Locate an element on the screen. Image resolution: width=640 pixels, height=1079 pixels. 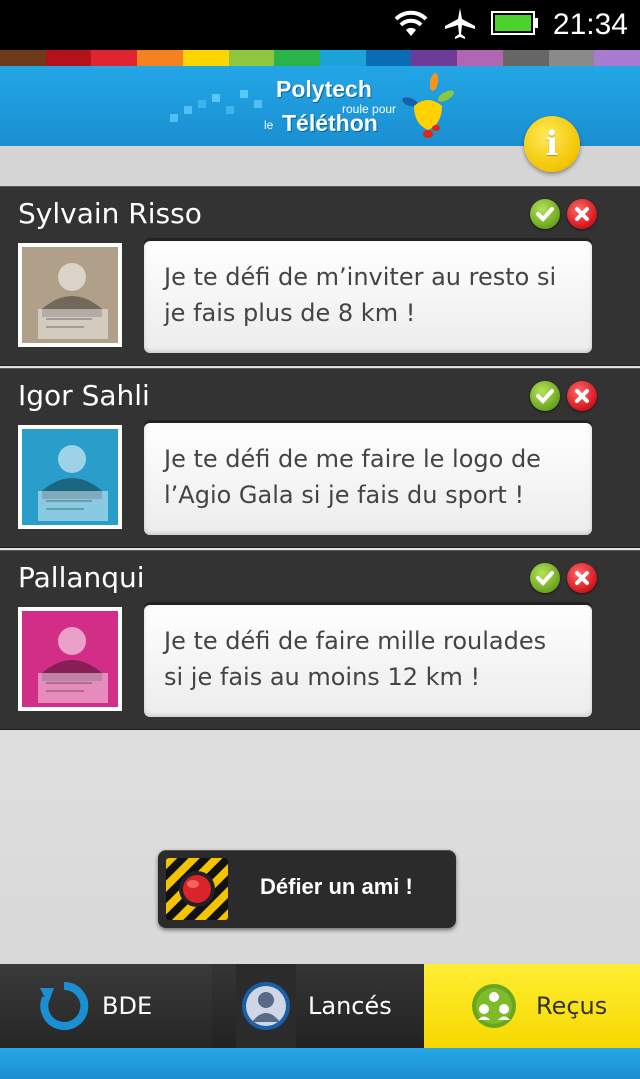
group-icon is located at coordinates (494, 1008).